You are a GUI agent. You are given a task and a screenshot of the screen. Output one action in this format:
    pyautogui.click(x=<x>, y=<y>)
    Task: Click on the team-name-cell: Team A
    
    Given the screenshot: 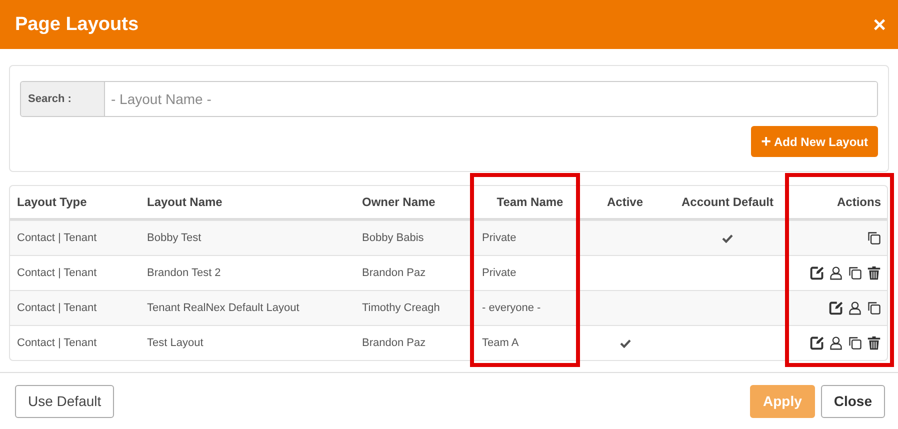 What is the action you would take?
    pyautogui.click(x=500, y=343)
    